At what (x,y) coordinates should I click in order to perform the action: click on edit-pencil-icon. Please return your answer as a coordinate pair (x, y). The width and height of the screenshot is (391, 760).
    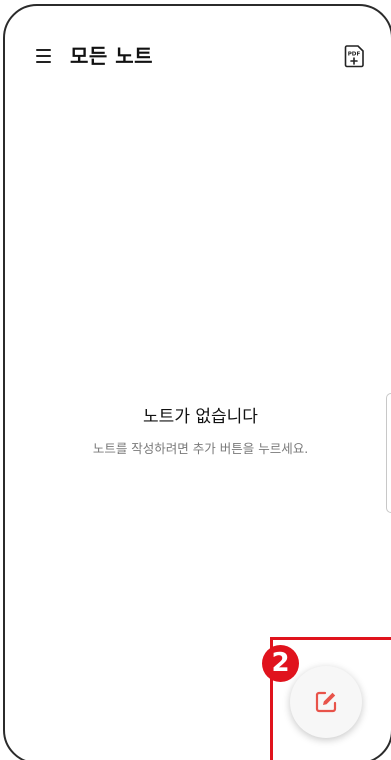
    Looking at the image, I should click on (326, 702).